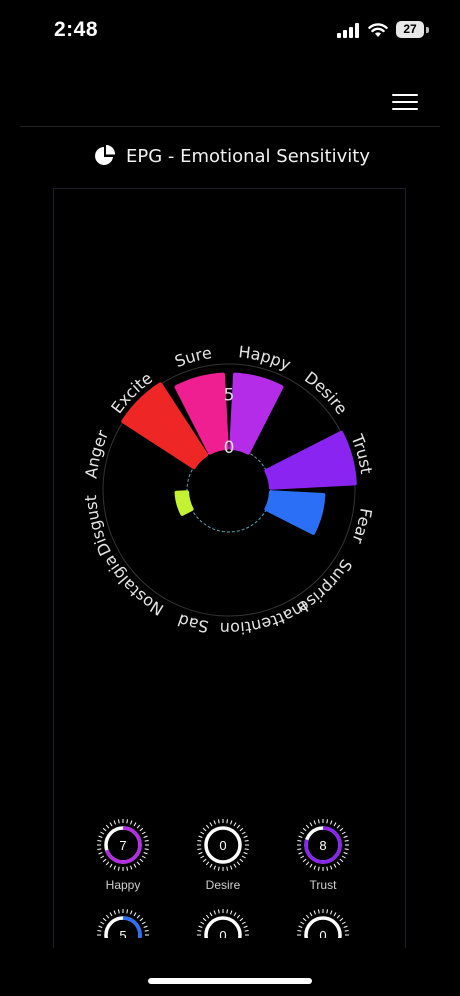 The height and width of the screenshot is (996, 460). Describe the element at coordinates (310, 460) in the screenshot. I see `bar-trust` at that location.